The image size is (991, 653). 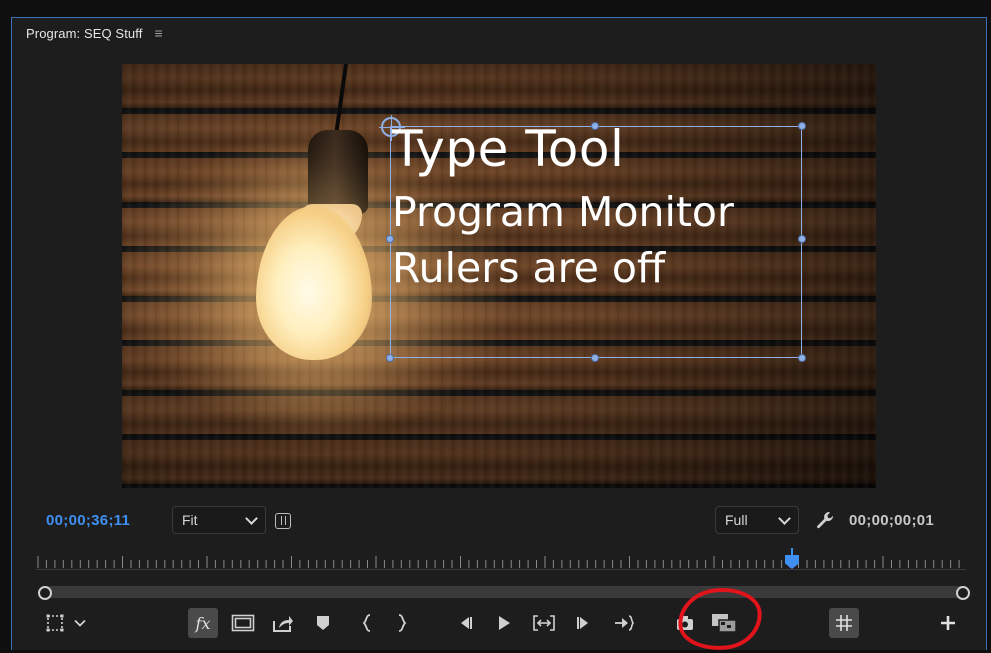 What do you see at coordinates (84, 33) in the screenshot?
I see `panel-title: Program: SEQ Stuff` at bounding box center [84, 33].